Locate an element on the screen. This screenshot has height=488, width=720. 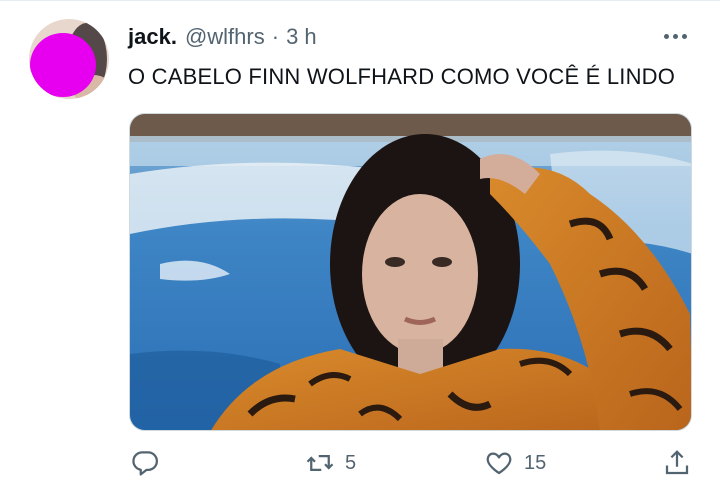
share-button is located at coordinates (677, 463).